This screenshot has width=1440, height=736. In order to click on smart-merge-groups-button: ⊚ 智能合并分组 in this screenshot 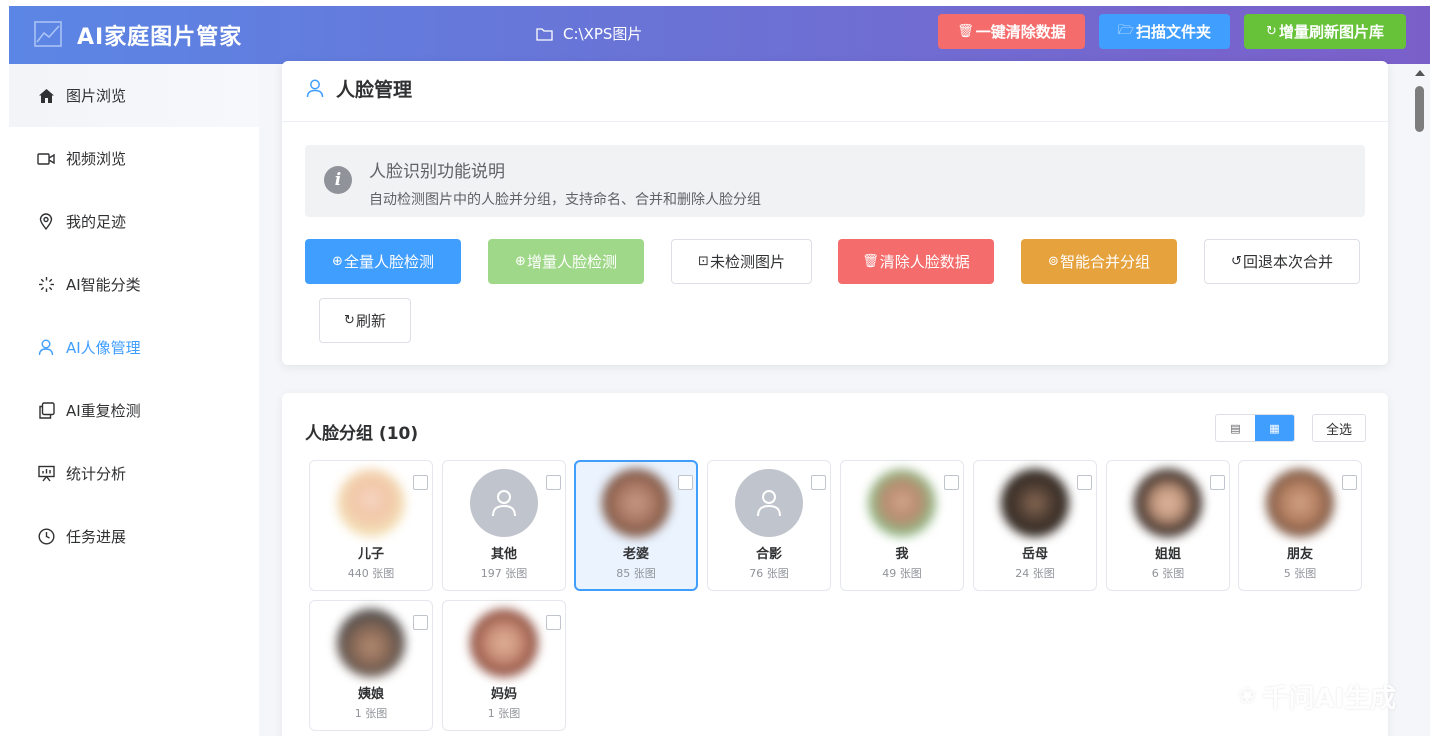, I will do `click(1099, 261)`.